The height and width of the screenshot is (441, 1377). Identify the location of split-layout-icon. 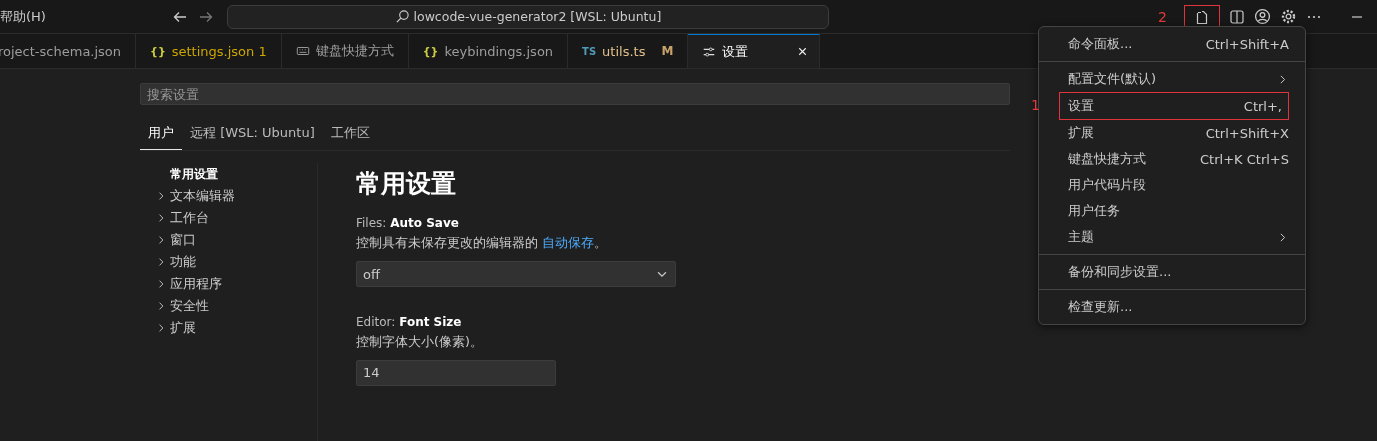
(1237, 16).